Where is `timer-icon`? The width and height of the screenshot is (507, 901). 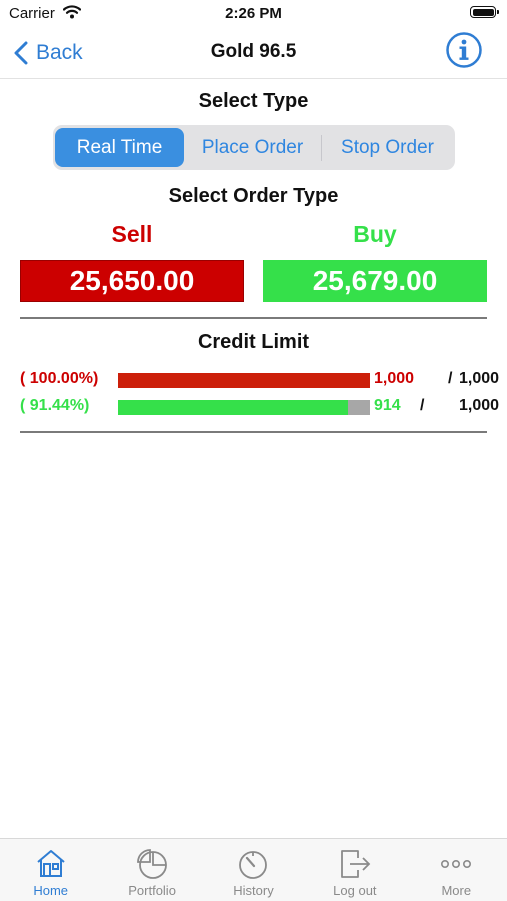
timer-icon is located at coordinates (253, 865).